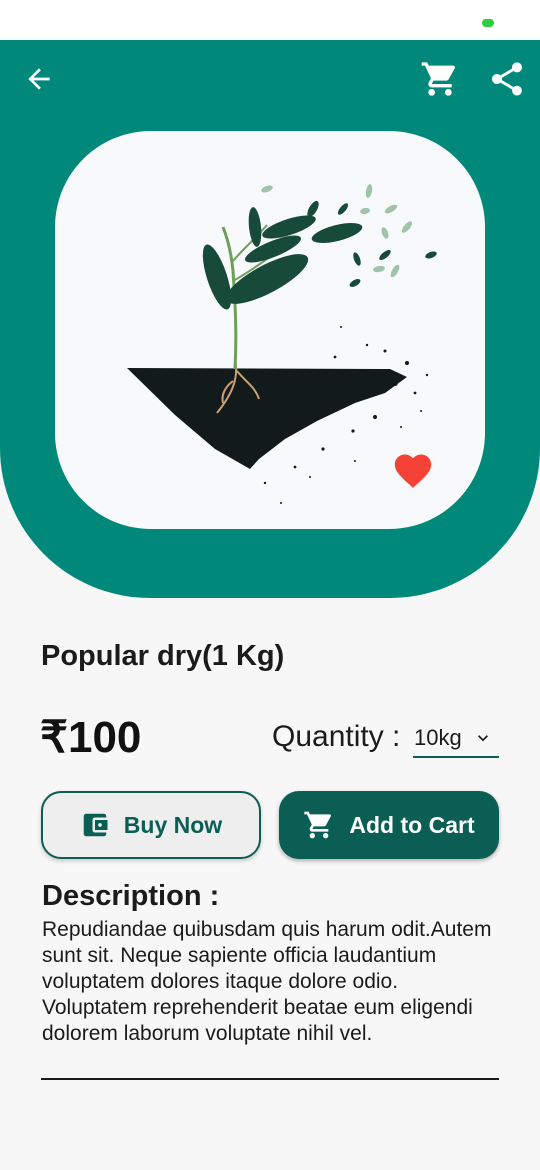  I want to click on arrow-left-icon, so click(39, 79).